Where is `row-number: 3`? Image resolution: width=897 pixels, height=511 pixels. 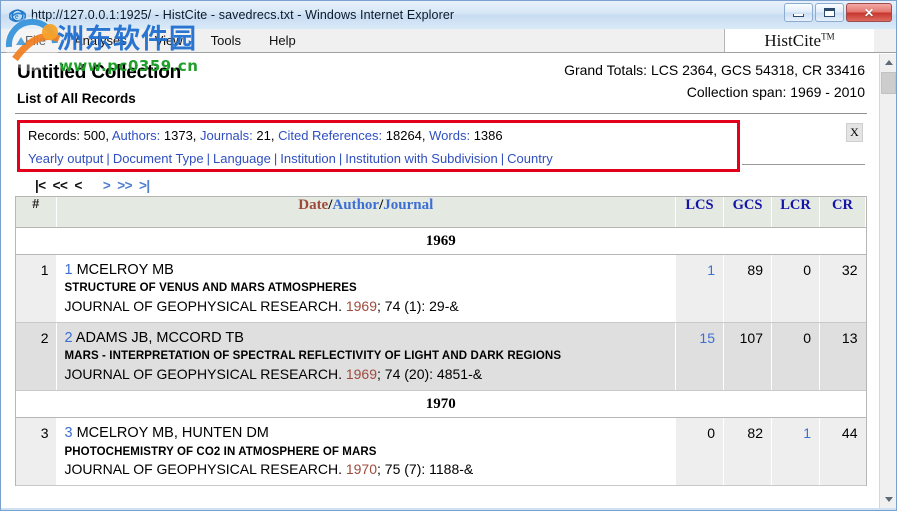 row-number: 3 is located at coordinates (36, 452).